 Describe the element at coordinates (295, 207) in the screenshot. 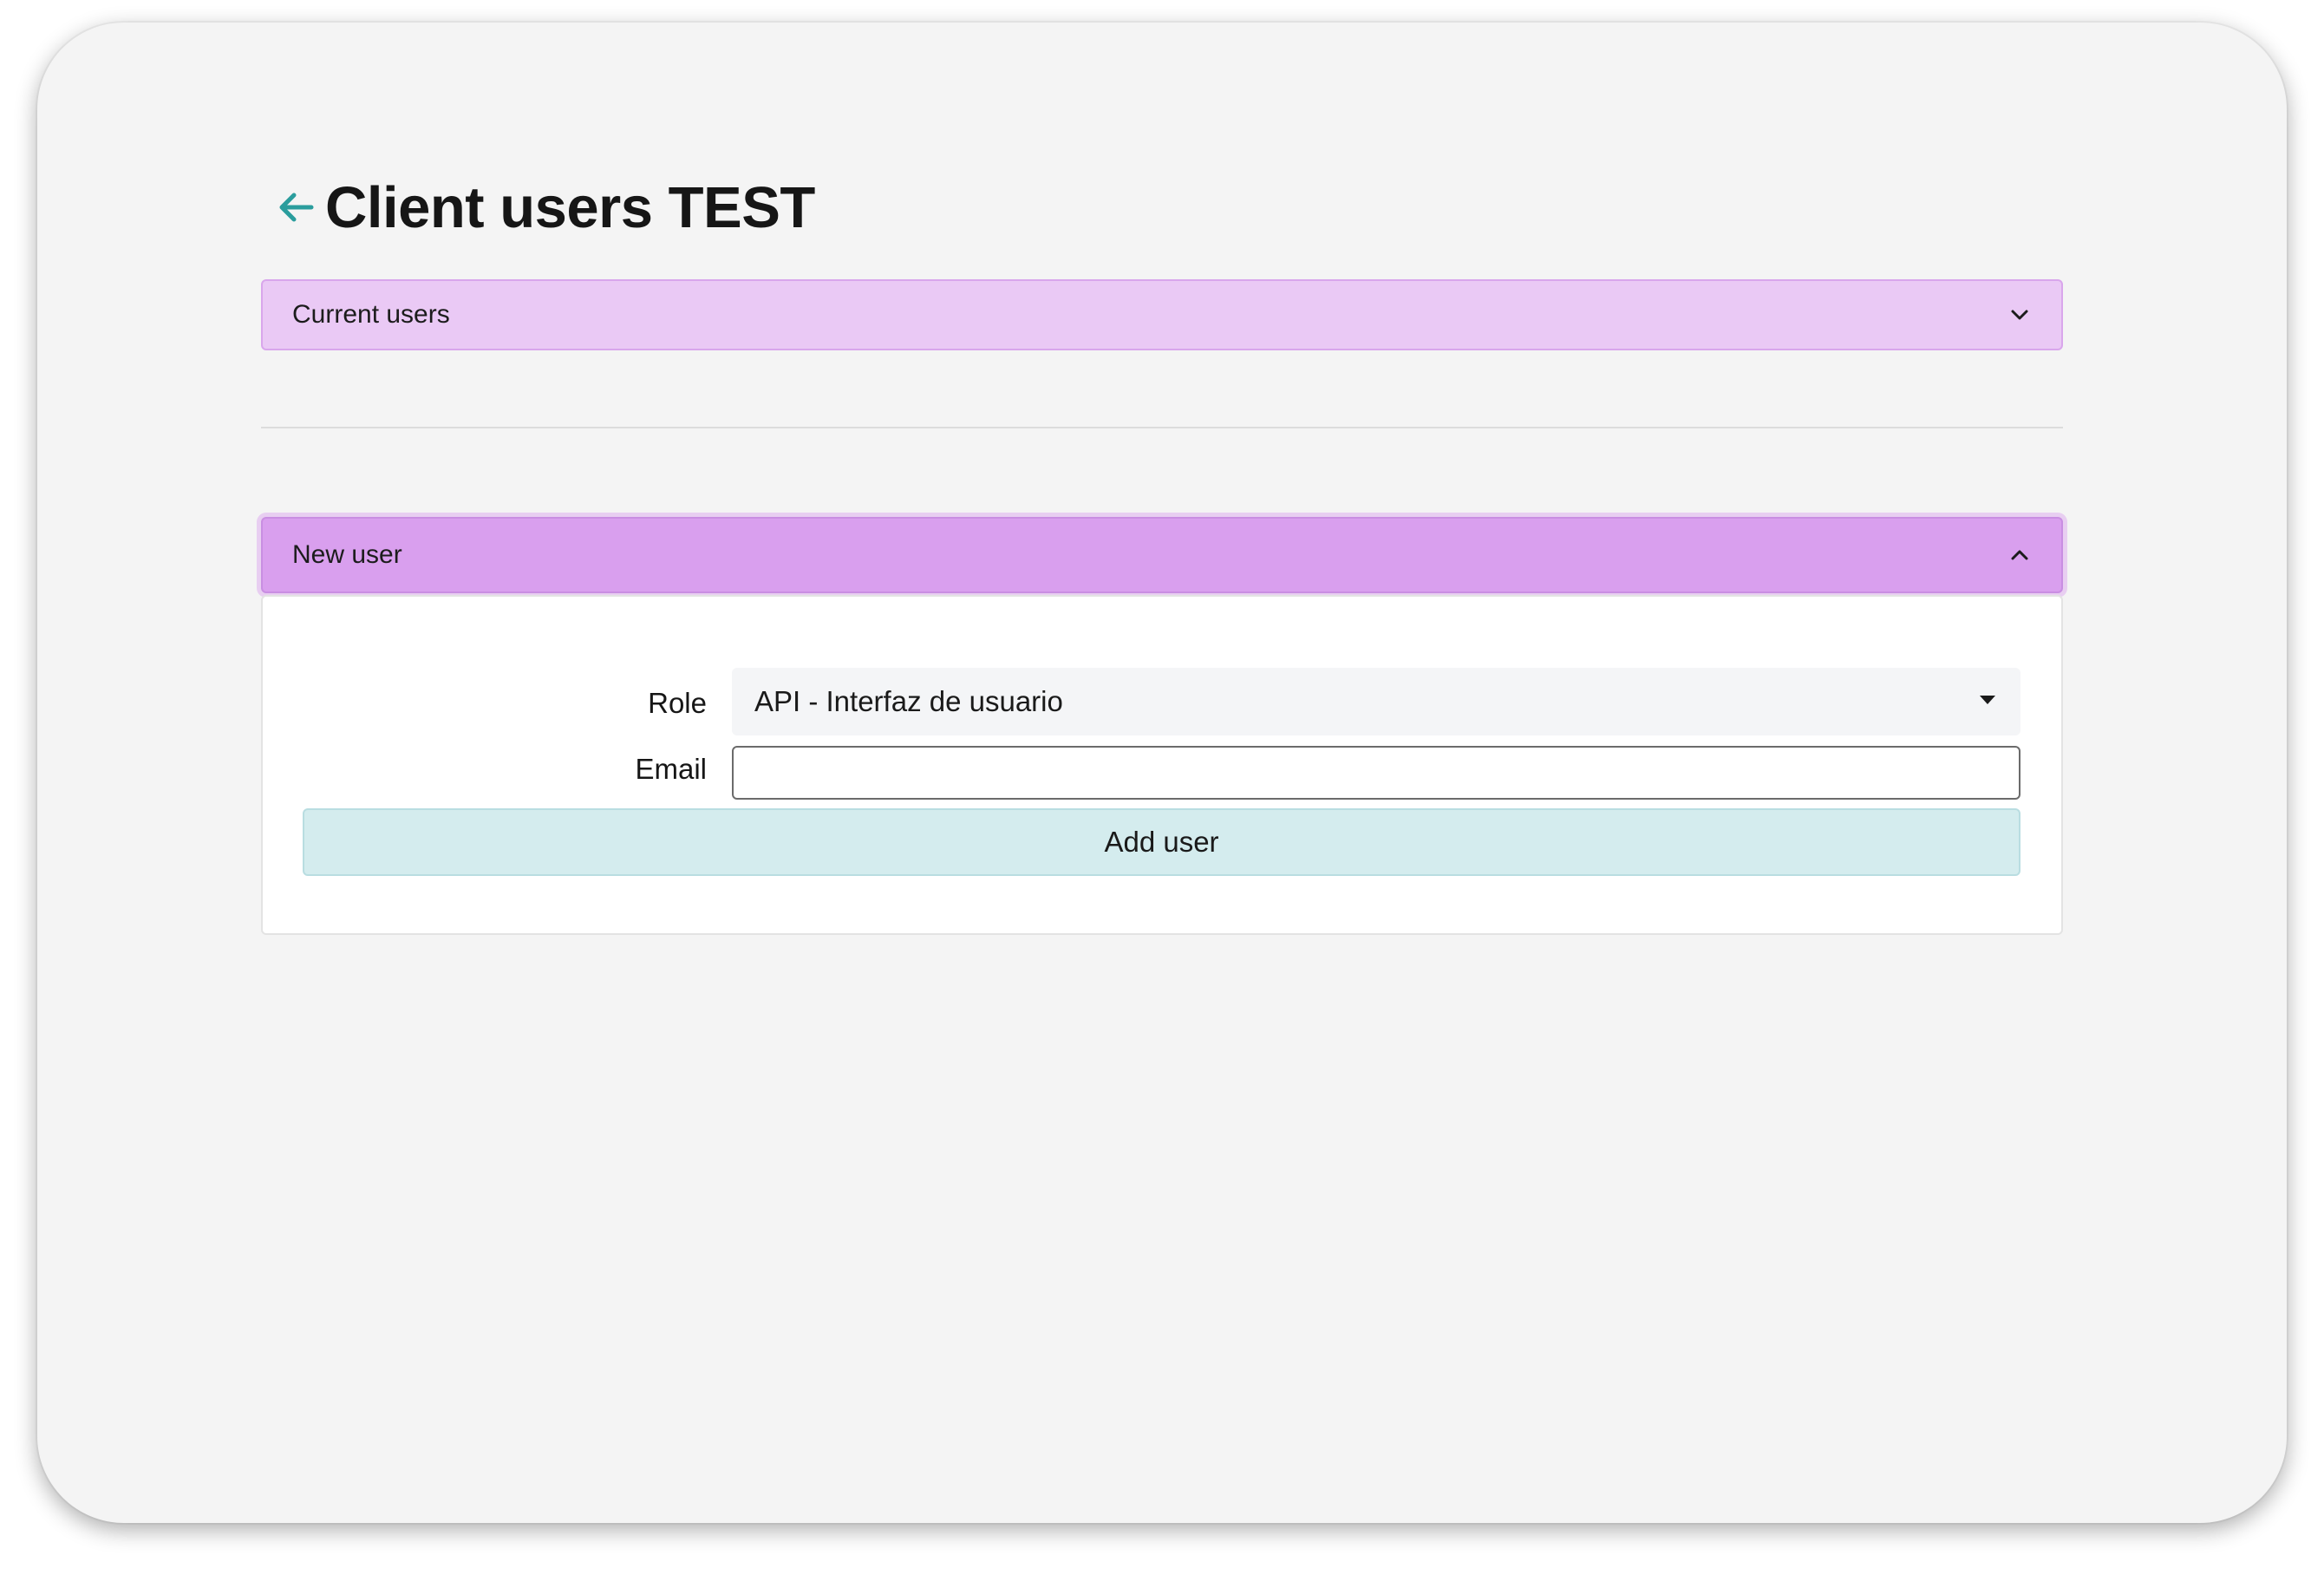

I see `arrow-left-icon` at that location.